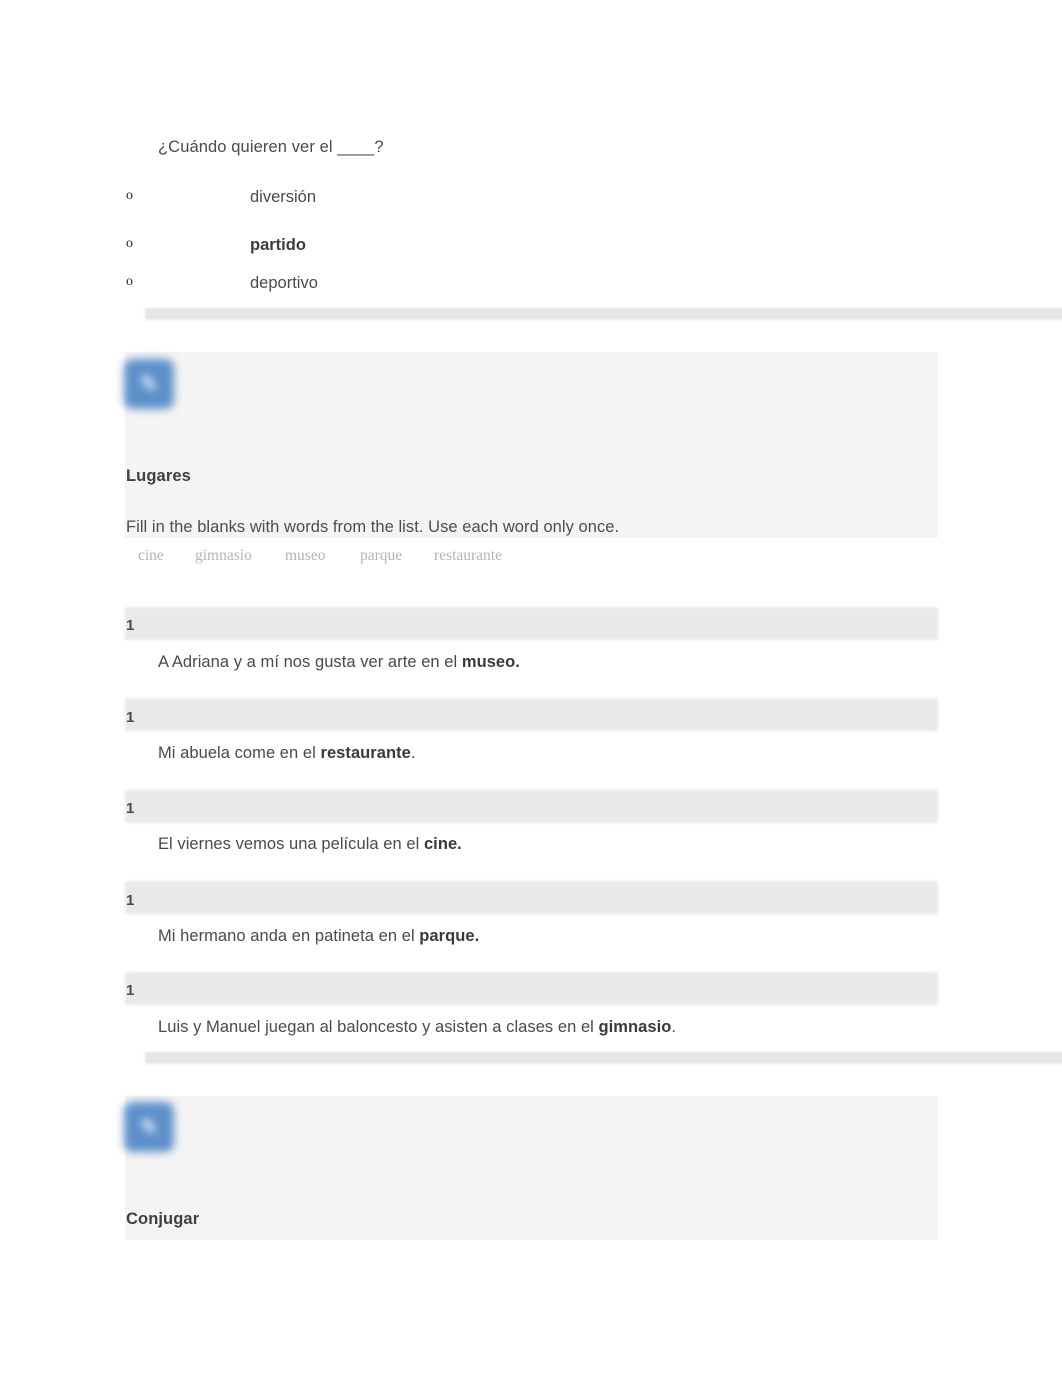 This screenshot has height=1376, width=1062. I want to click on item-sentence: Mi abuela come en el restaurante., so click(287, 753).